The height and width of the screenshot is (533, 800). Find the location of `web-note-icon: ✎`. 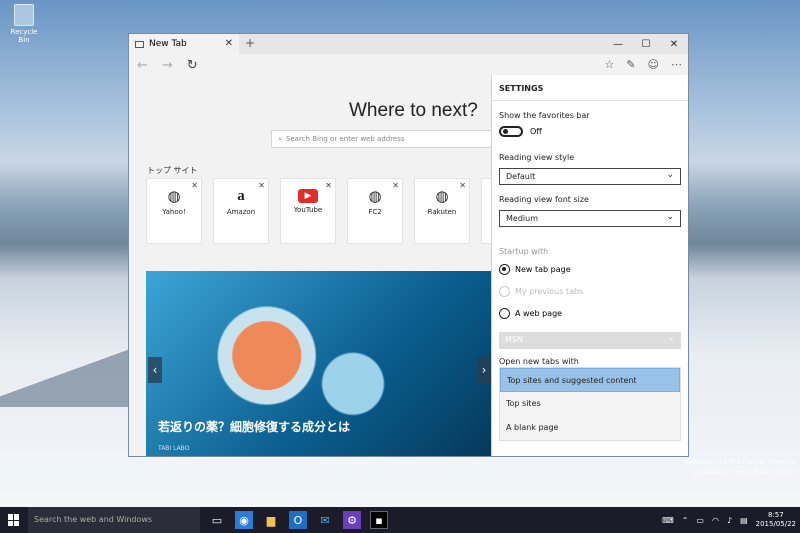

web-note-icon: ✎ is located at coordinates (630, 64).